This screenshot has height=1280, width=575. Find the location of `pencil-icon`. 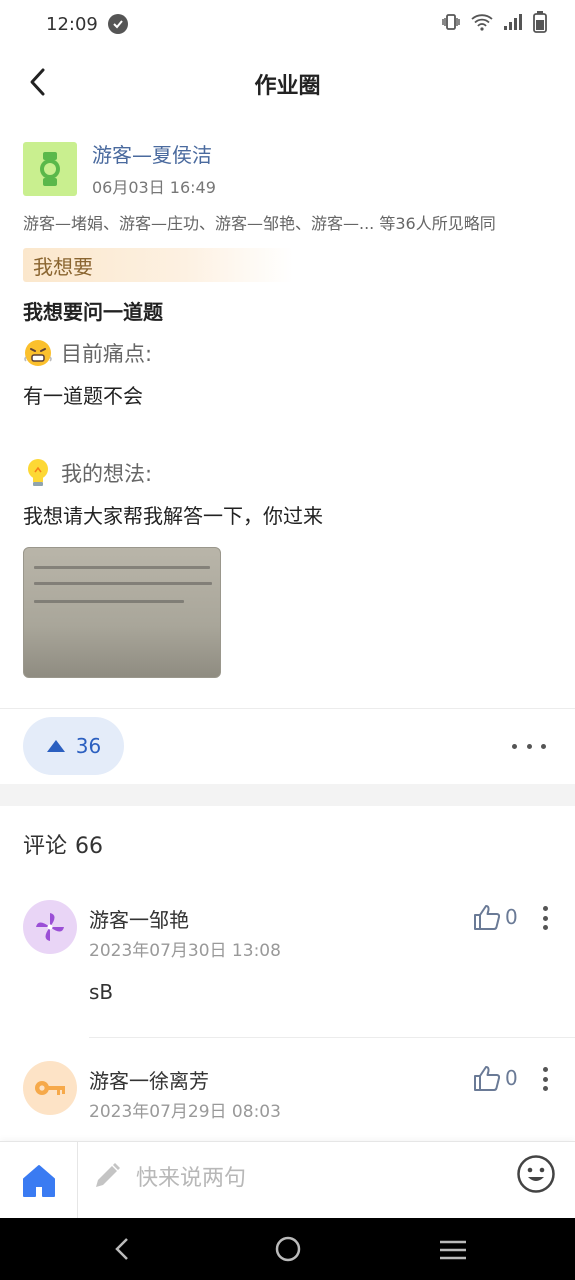

pencil-icon is located at coordinates (108, 1175).